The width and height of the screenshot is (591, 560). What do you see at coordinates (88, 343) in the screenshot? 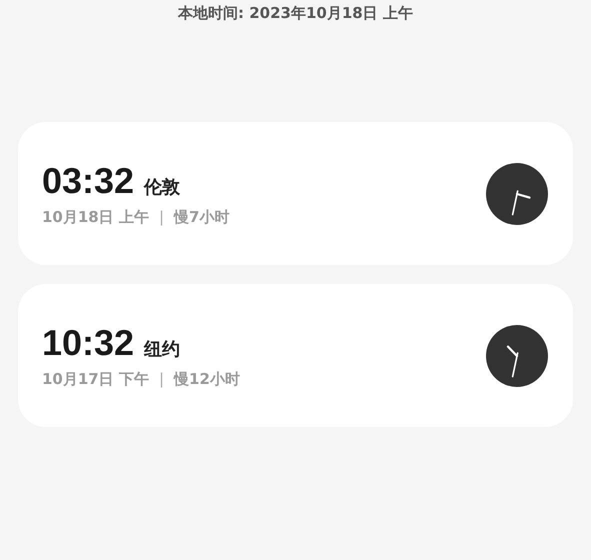
I see `city-time: 10:32` at bounding box center [88, 343].